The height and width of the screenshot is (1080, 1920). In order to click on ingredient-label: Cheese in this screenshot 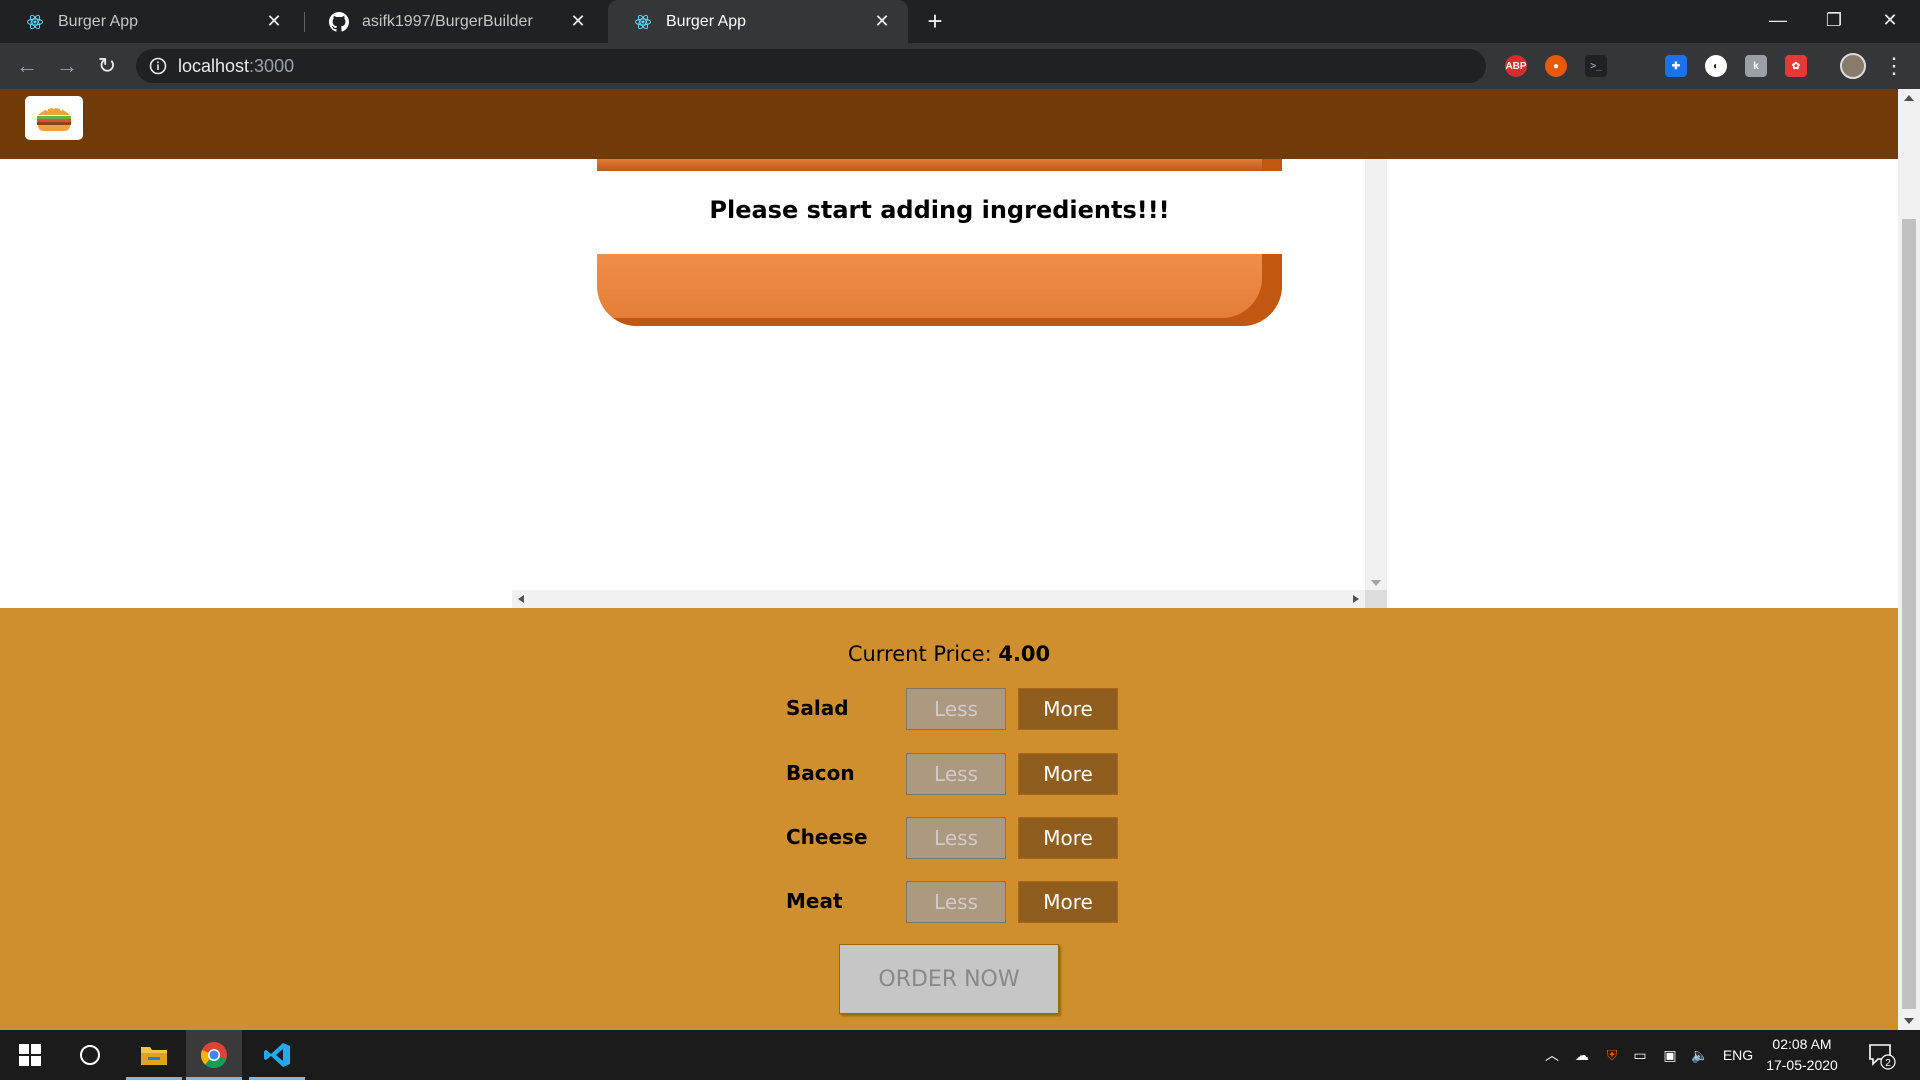, I will do `click(827, 837)`.